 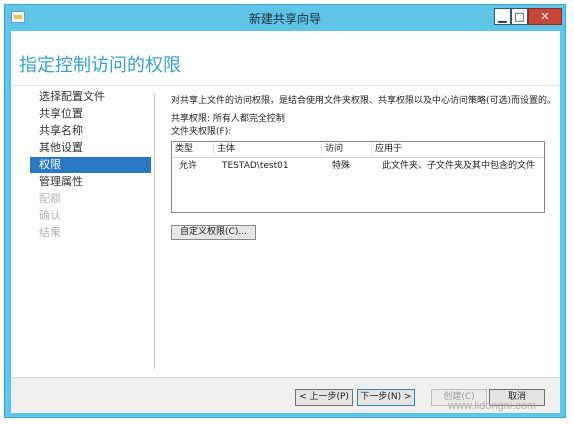 What do you see at coordinates (459, 166) in the screenshot?
I see `cell-applies-to: 此文件夹、子文件夹及其中包含的文件` at bounding box center [459, 166].